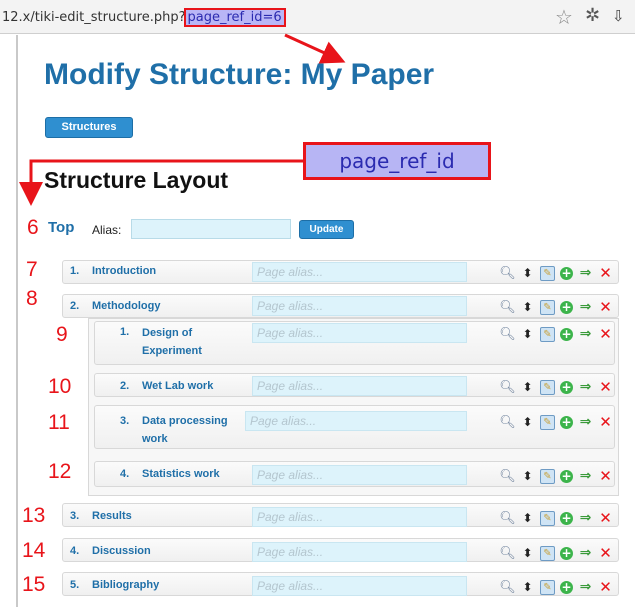  I want to click on item-number: 3., so click(125, 421).